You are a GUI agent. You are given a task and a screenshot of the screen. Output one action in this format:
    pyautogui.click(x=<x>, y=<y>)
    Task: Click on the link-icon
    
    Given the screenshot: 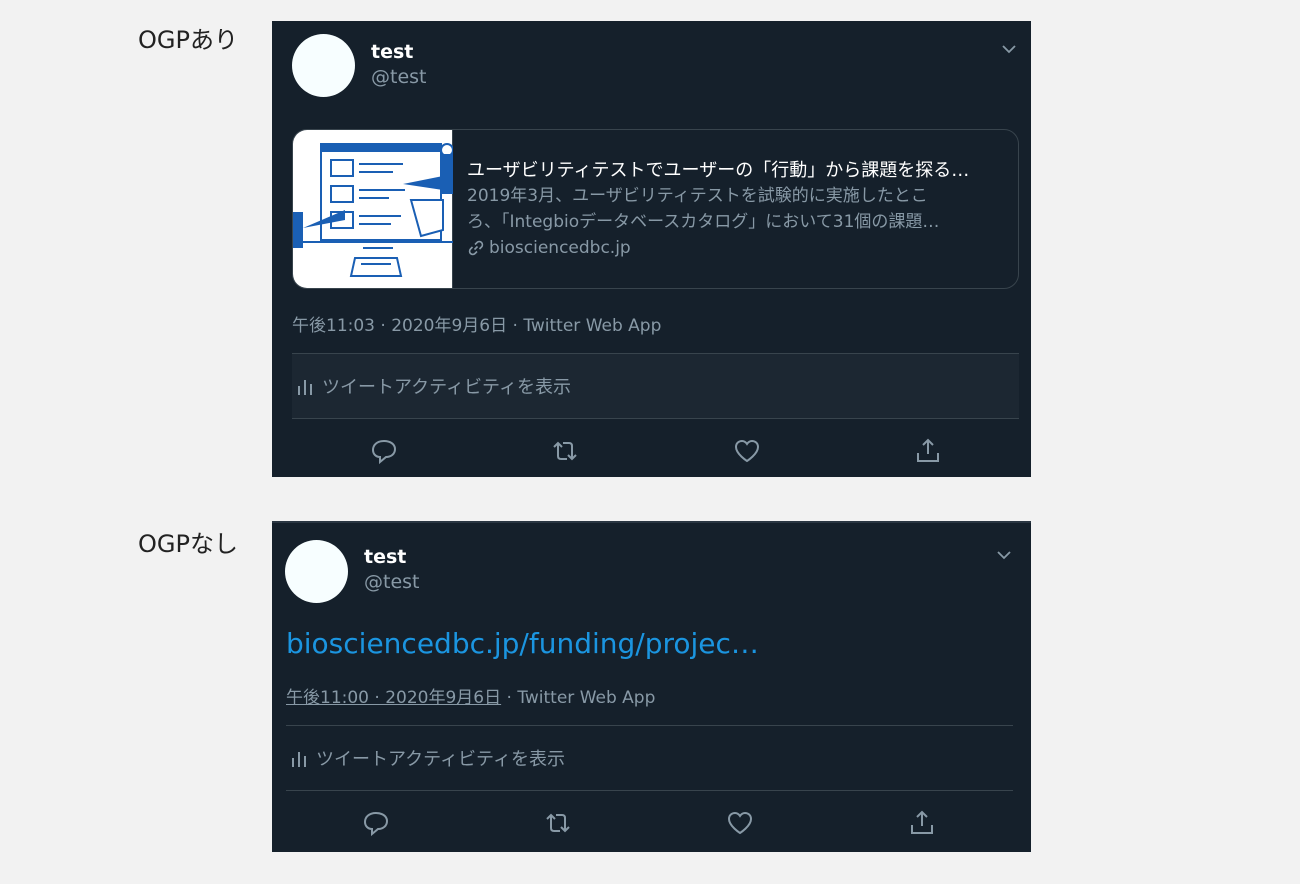 What is the action you would take?
    pyautogui.click(x=476, y=248)
    